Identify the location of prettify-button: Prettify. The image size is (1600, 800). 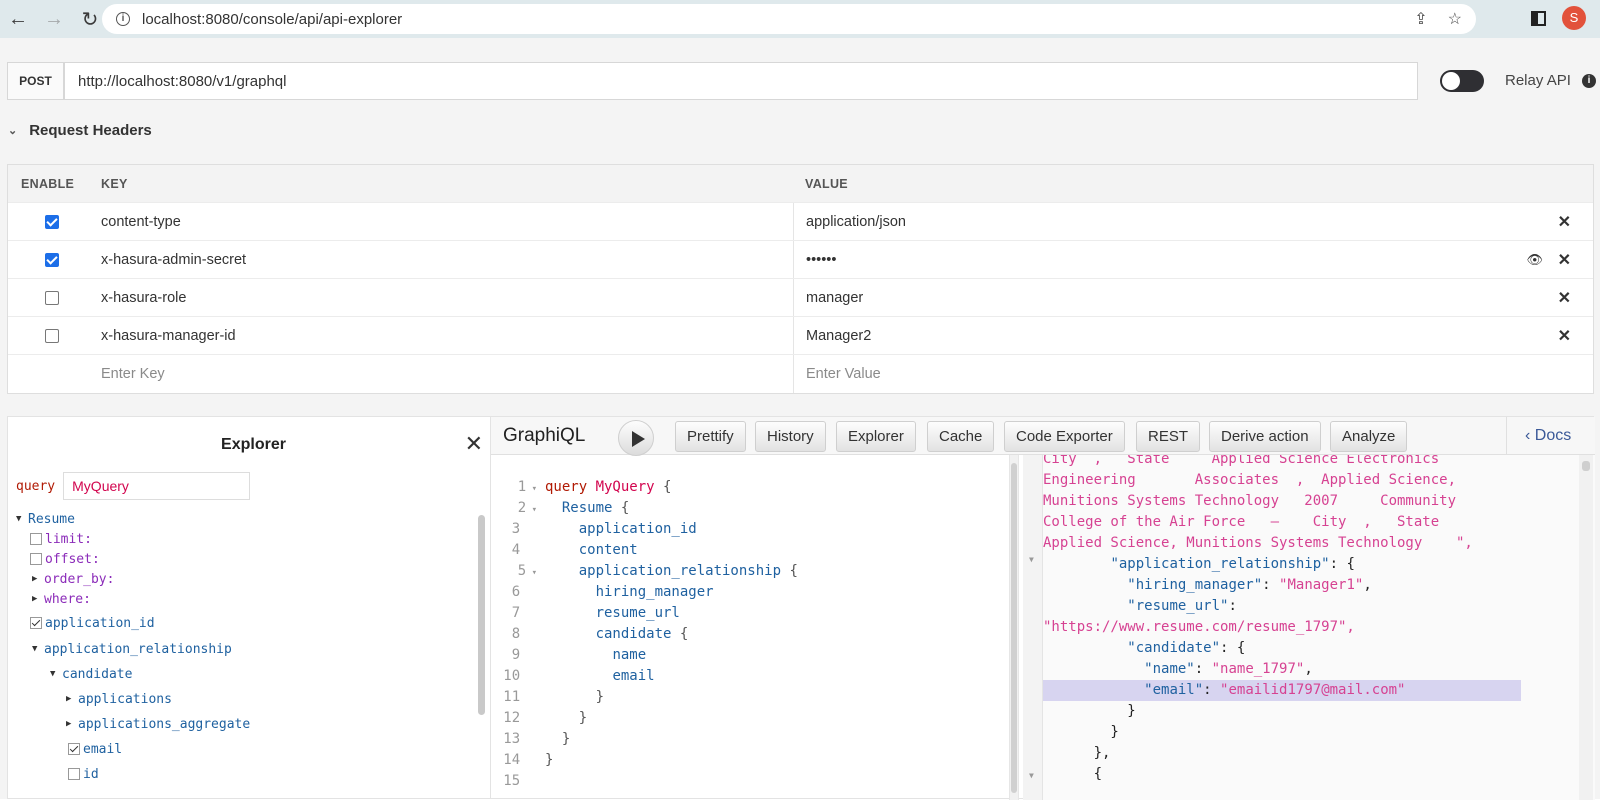
(710, 436).